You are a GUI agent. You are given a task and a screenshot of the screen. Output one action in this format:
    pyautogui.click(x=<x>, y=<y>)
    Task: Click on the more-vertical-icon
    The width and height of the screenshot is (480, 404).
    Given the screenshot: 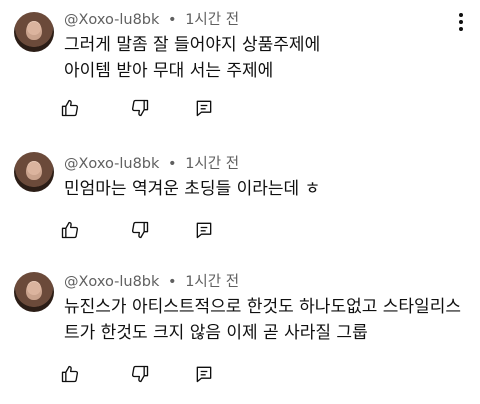 What is the action you would take?
    pyautogui.click(x=461, y=22)
    